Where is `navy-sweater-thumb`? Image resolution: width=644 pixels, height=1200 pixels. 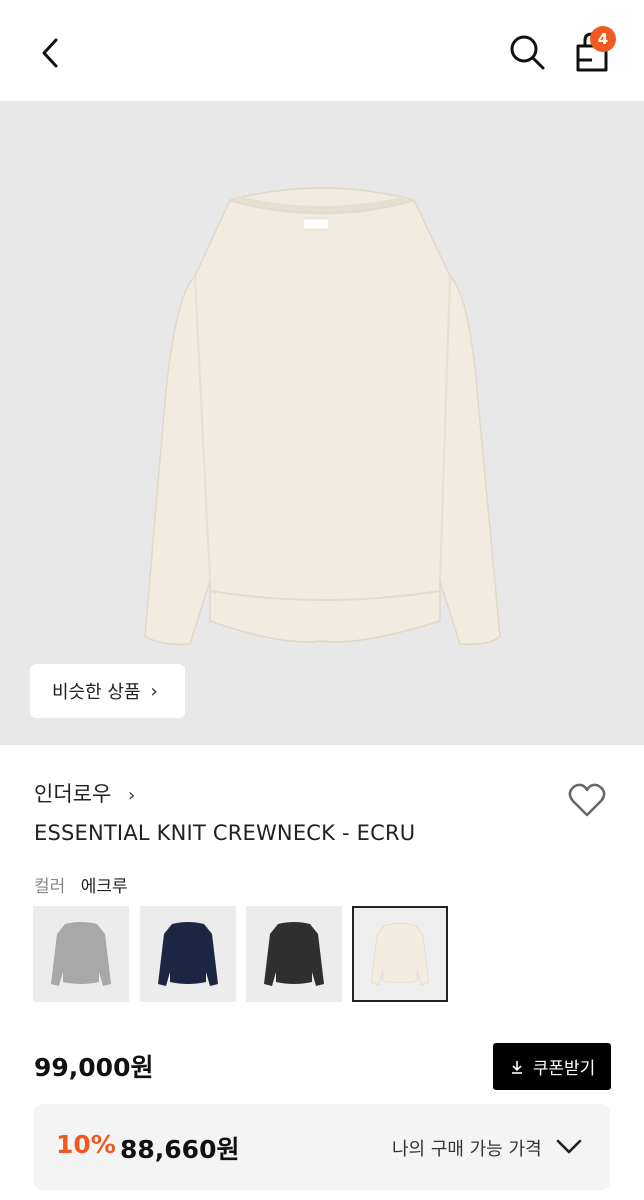 navy-sweater-thumb is located at coordinates (188, 954).